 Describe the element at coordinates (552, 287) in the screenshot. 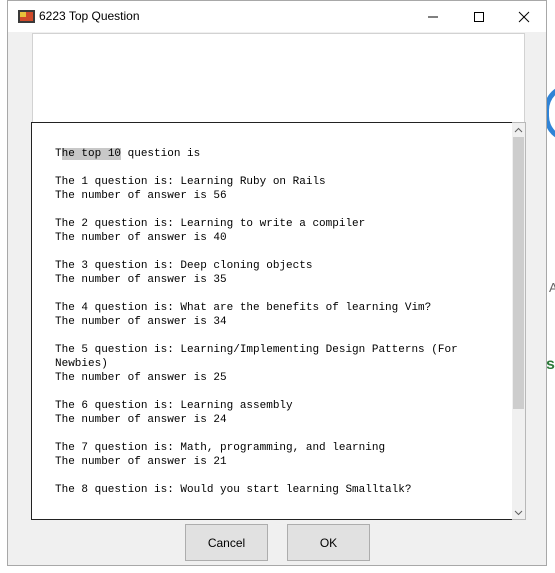

I see `background-app-text: A` at that location.